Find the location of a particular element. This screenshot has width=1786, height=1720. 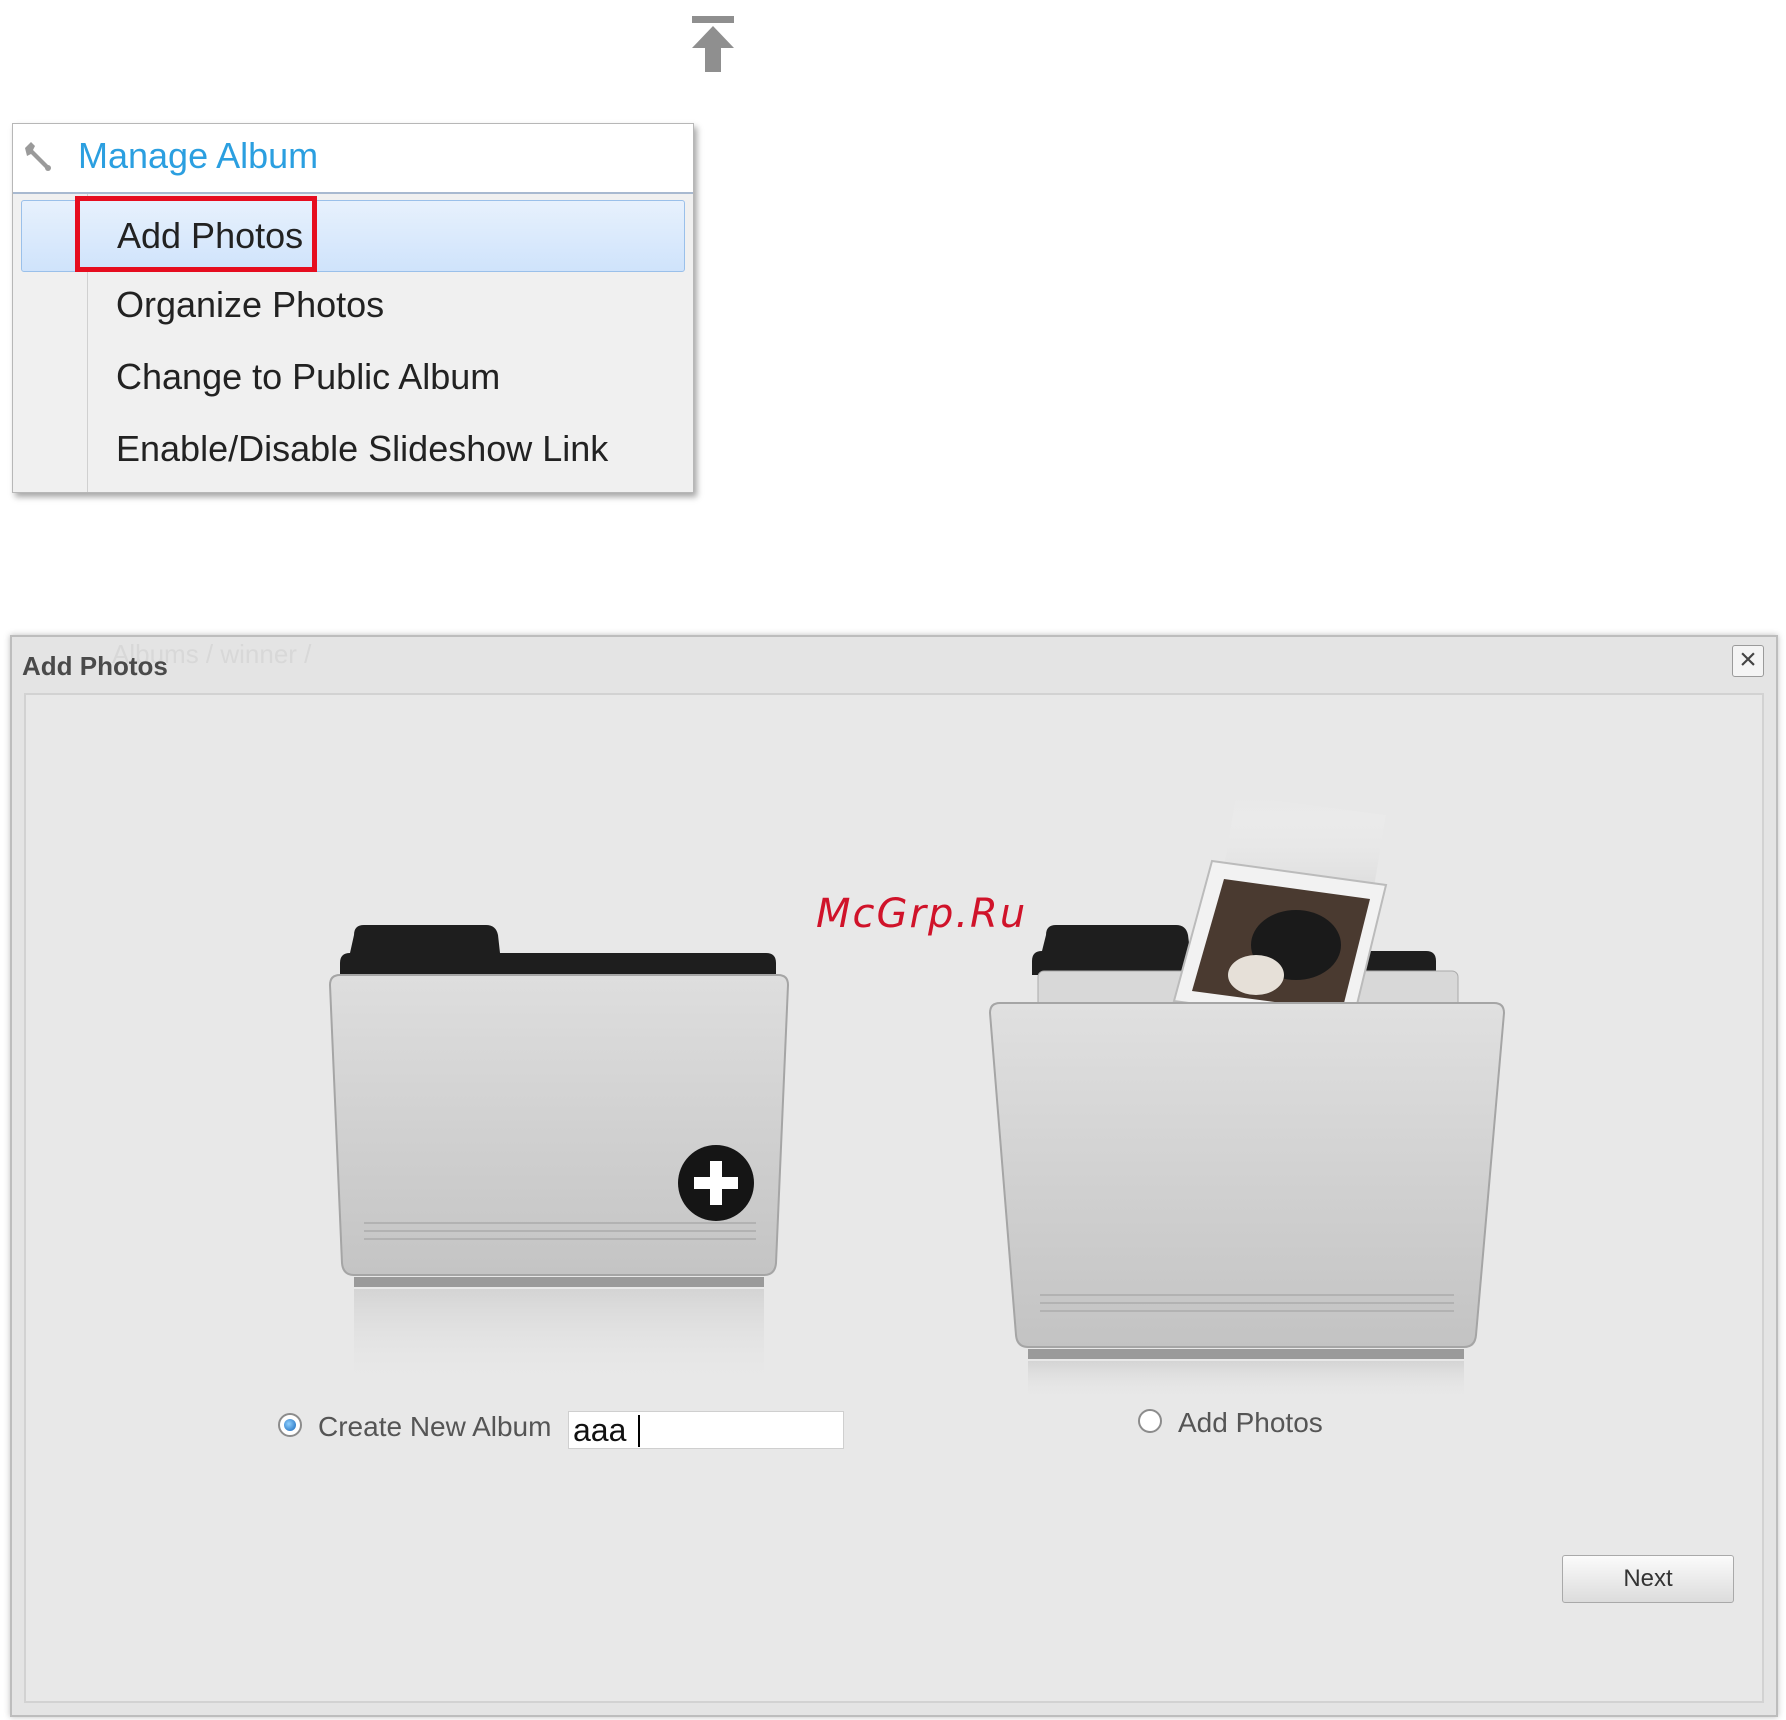

close-icon: × is located at coordinates (1748, 659).